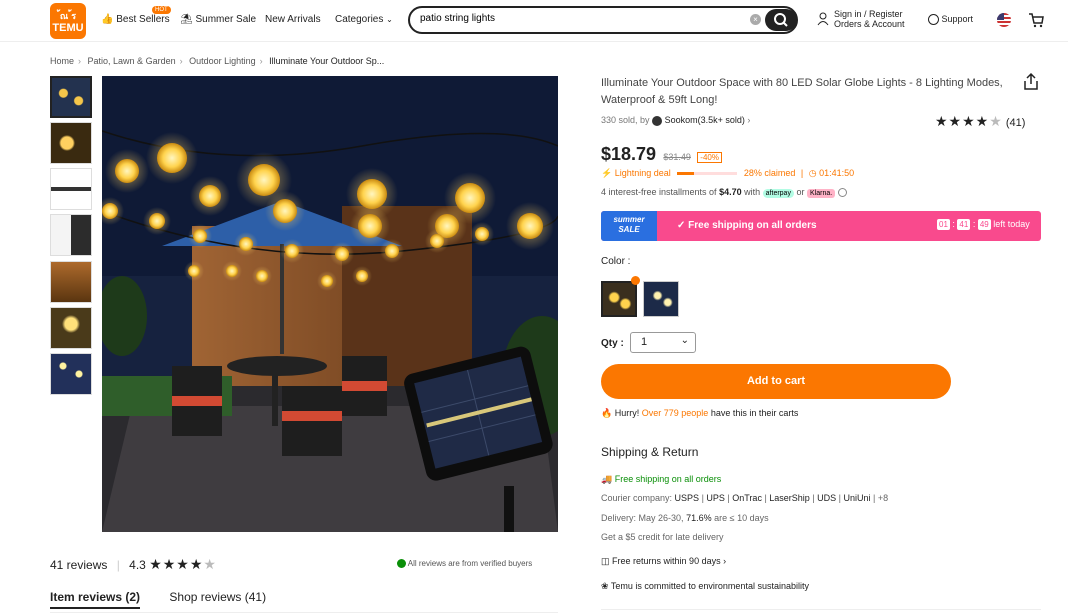 This screenshot has width=1068, height=616. Describe the element at coordinates (625, 120) in the screenshot. I see `sold-count: 330 sold, by` at that location.